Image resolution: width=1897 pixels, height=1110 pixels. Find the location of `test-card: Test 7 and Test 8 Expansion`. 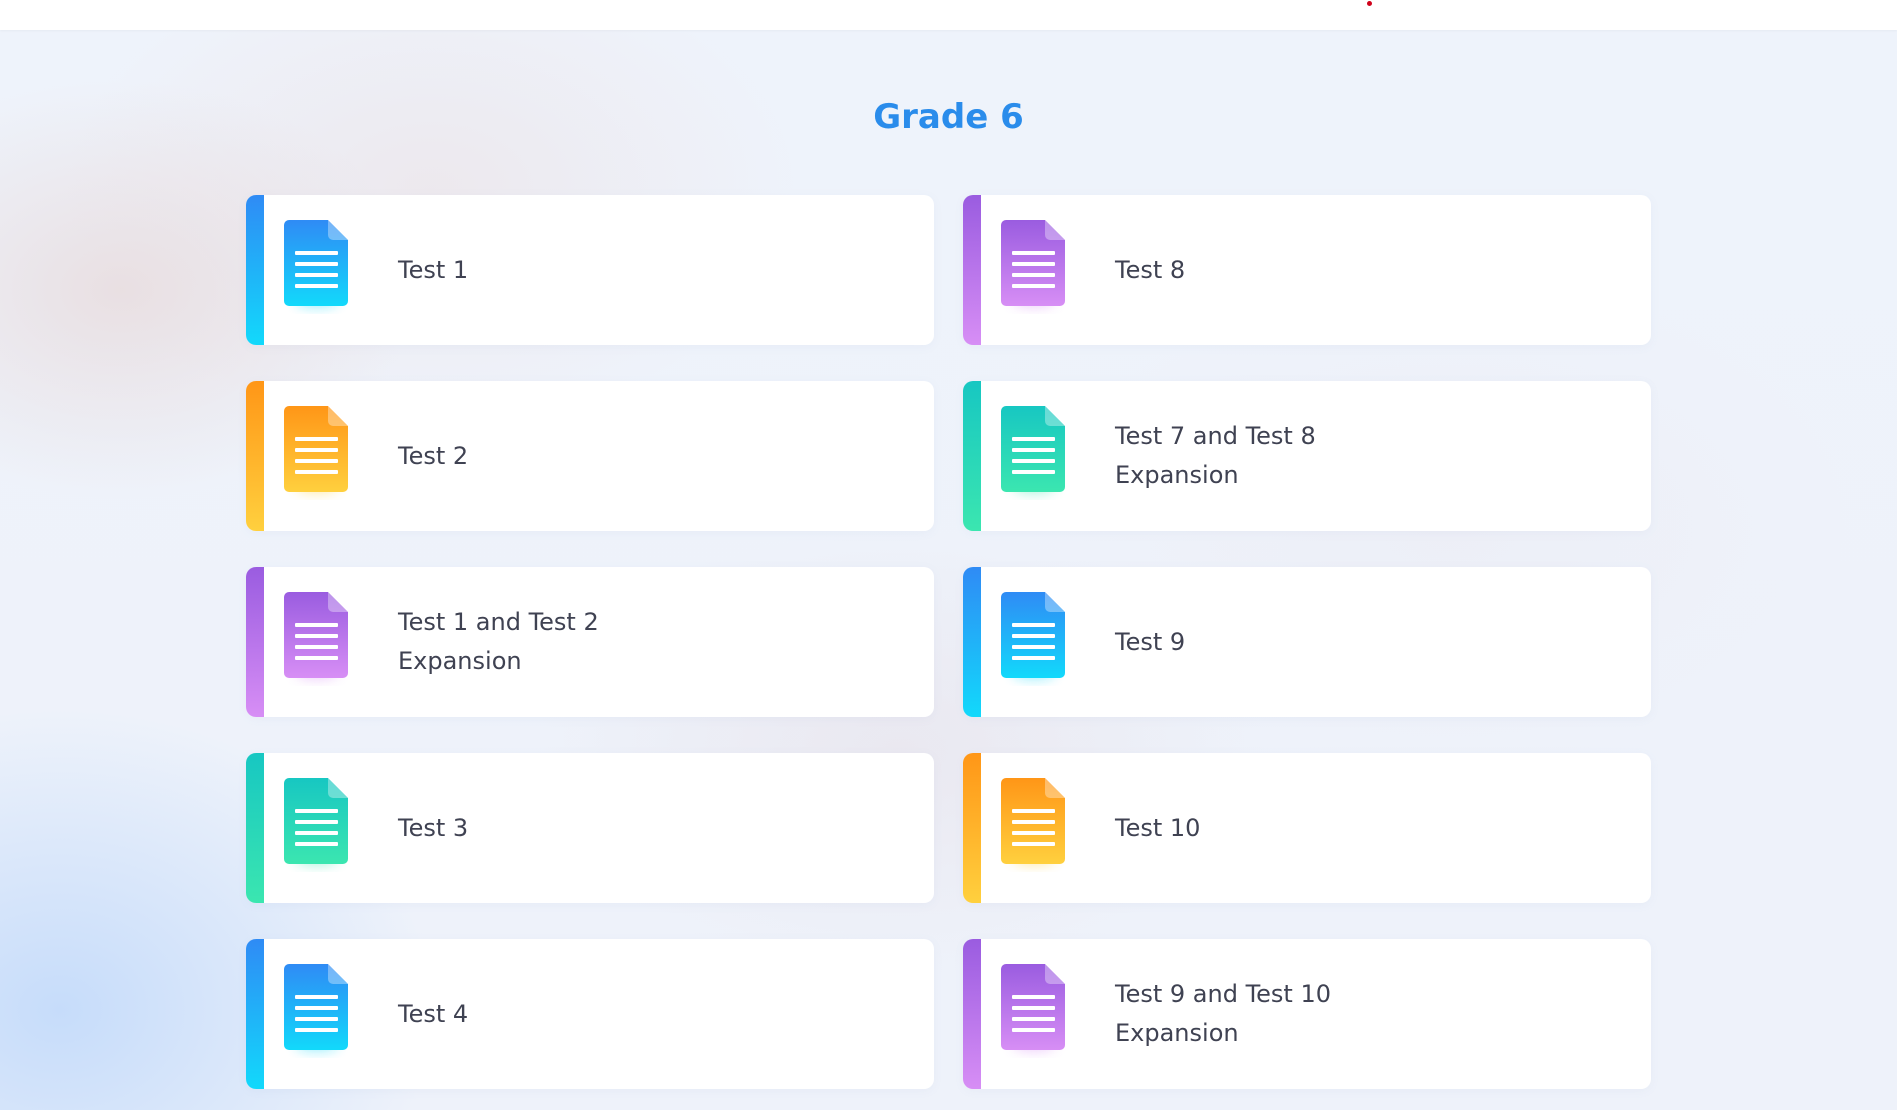

test-card: Test 7 and Test 8 Expansion is located at coordinates (1307, 456).